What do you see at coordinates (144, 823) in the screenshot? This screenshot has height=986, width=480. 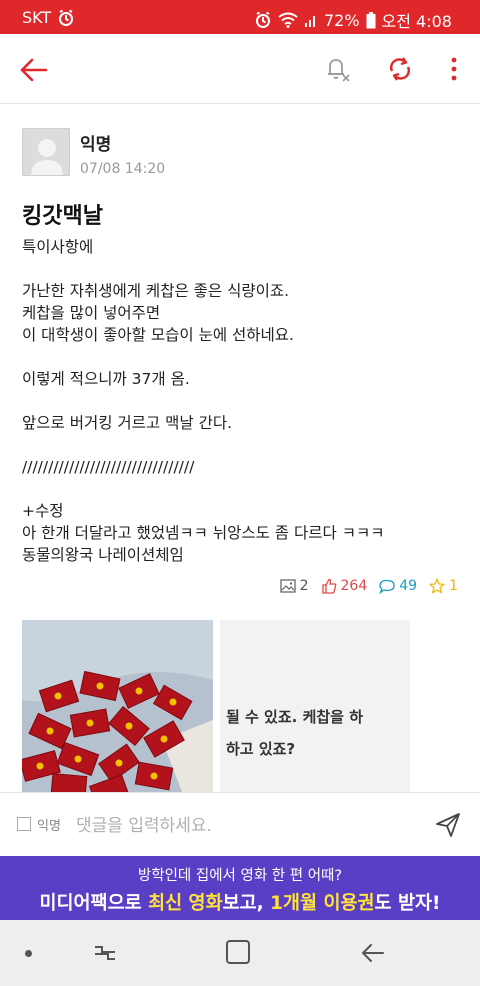 I see `comment-input: 댓글을 입력하세요.` at bounding box center [144, 823].